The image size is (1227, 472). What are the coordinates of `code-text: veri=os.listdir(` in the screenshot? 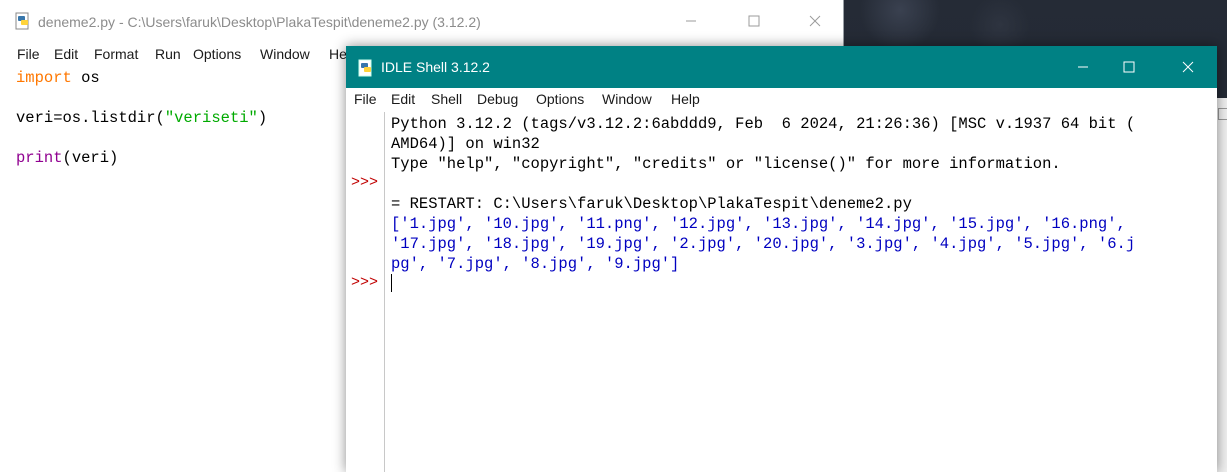 It's located at (90, 118).